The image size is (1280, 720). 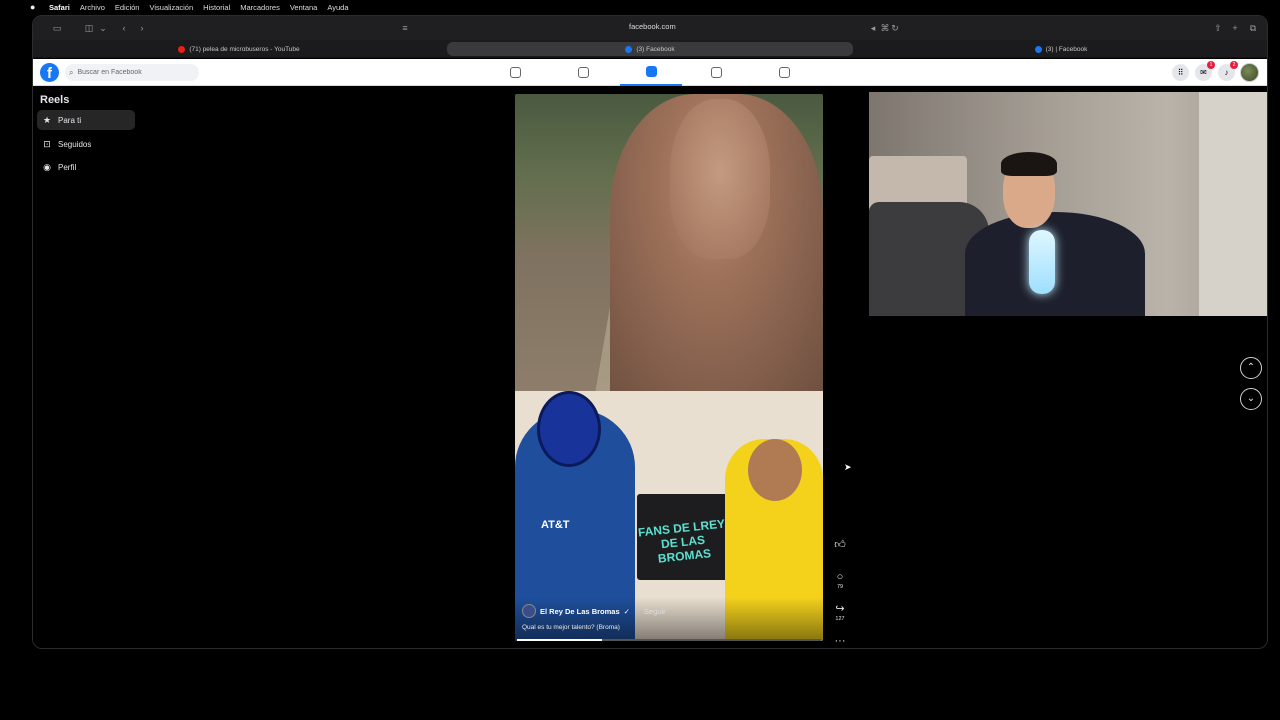 What do you see at coordinates (840, 587) in the screenshot?
I see `comment-count: 79` at bounding box center [840, 587].